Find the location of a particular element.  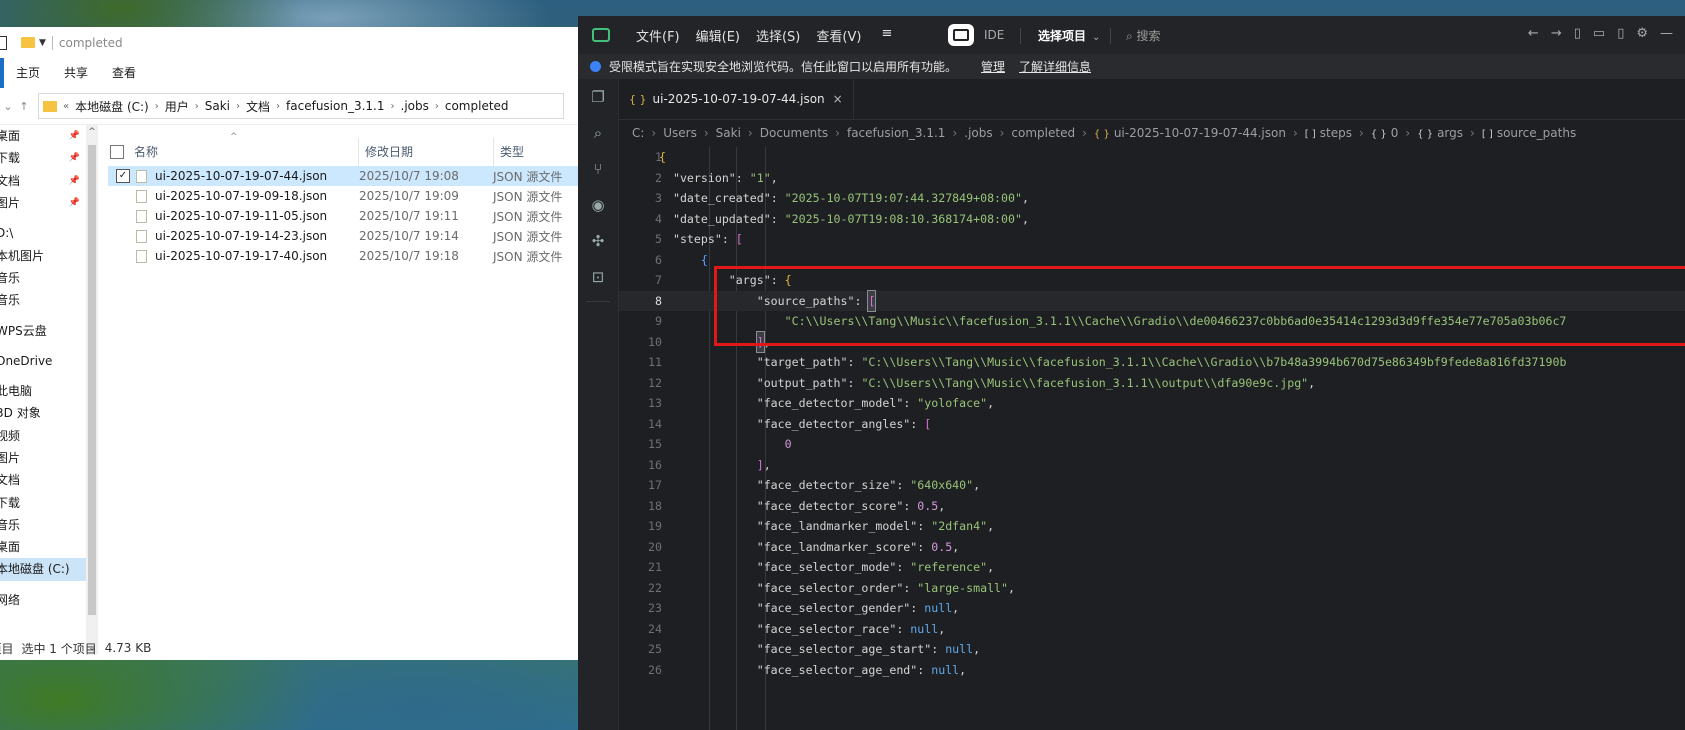

breadcrumb-segment: Saki is located at coordinates (728, 133).